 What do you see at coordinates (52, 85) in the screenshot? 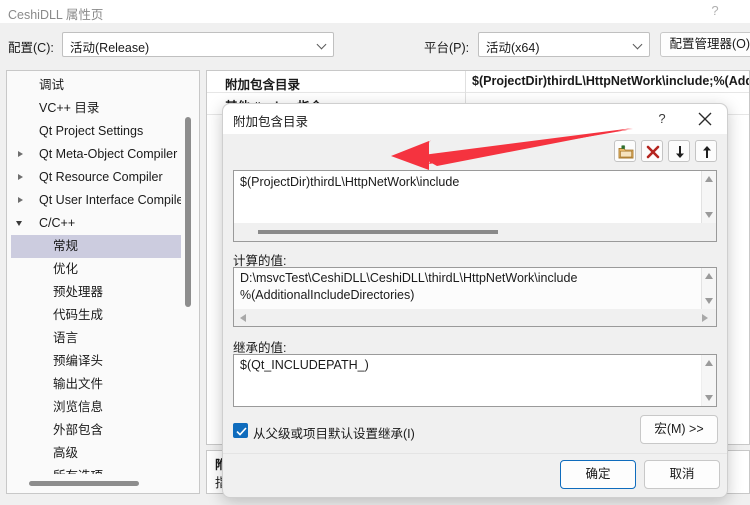
I see `tree-item-label: 调试` at bounding box center [52, 85].